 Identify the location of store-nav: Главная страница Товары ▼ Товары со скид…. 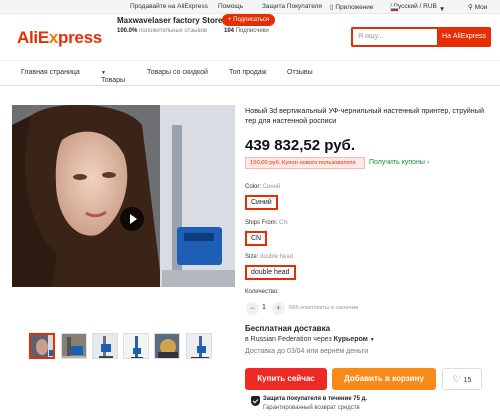
(250, 73).